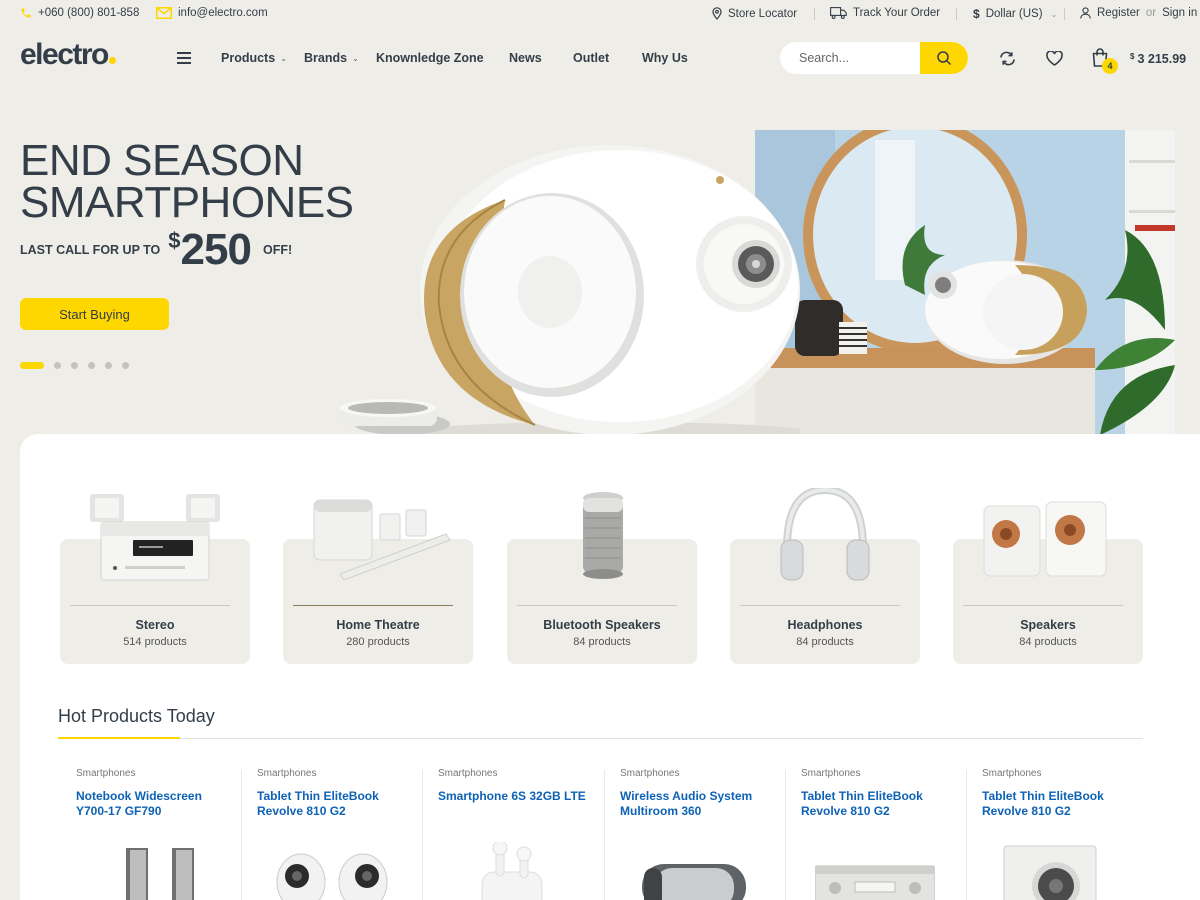 The width and height of the screenshot is (1200, 900). I want to click on category-name: Headphones, so click(825, 625).